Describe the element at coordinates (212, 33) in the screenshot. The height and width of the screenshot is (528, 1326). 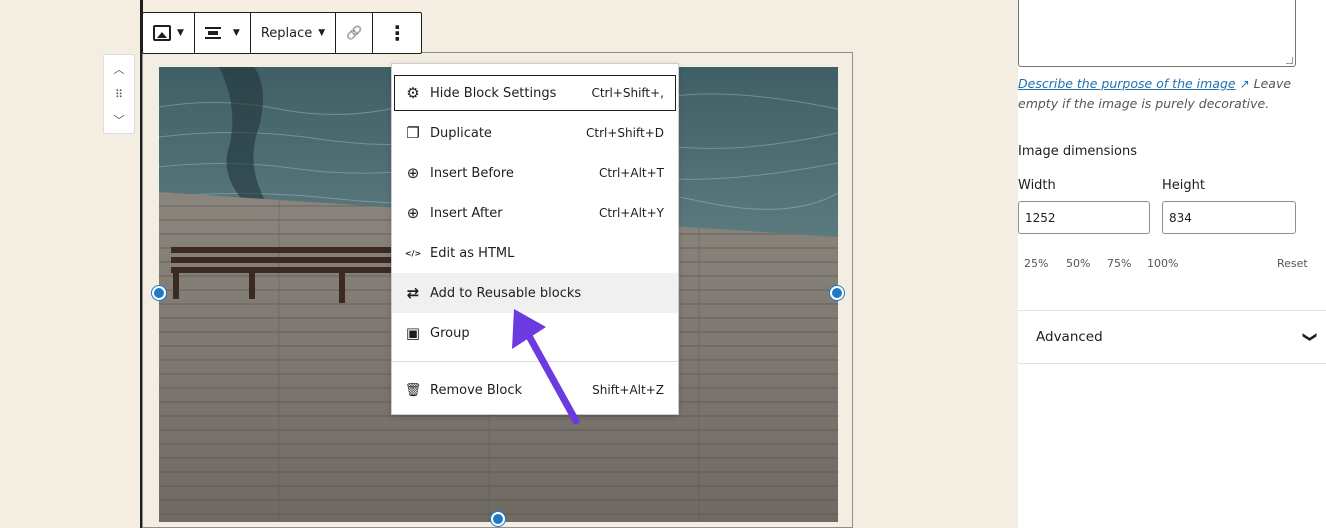
I see `align-center-icon` at that location.